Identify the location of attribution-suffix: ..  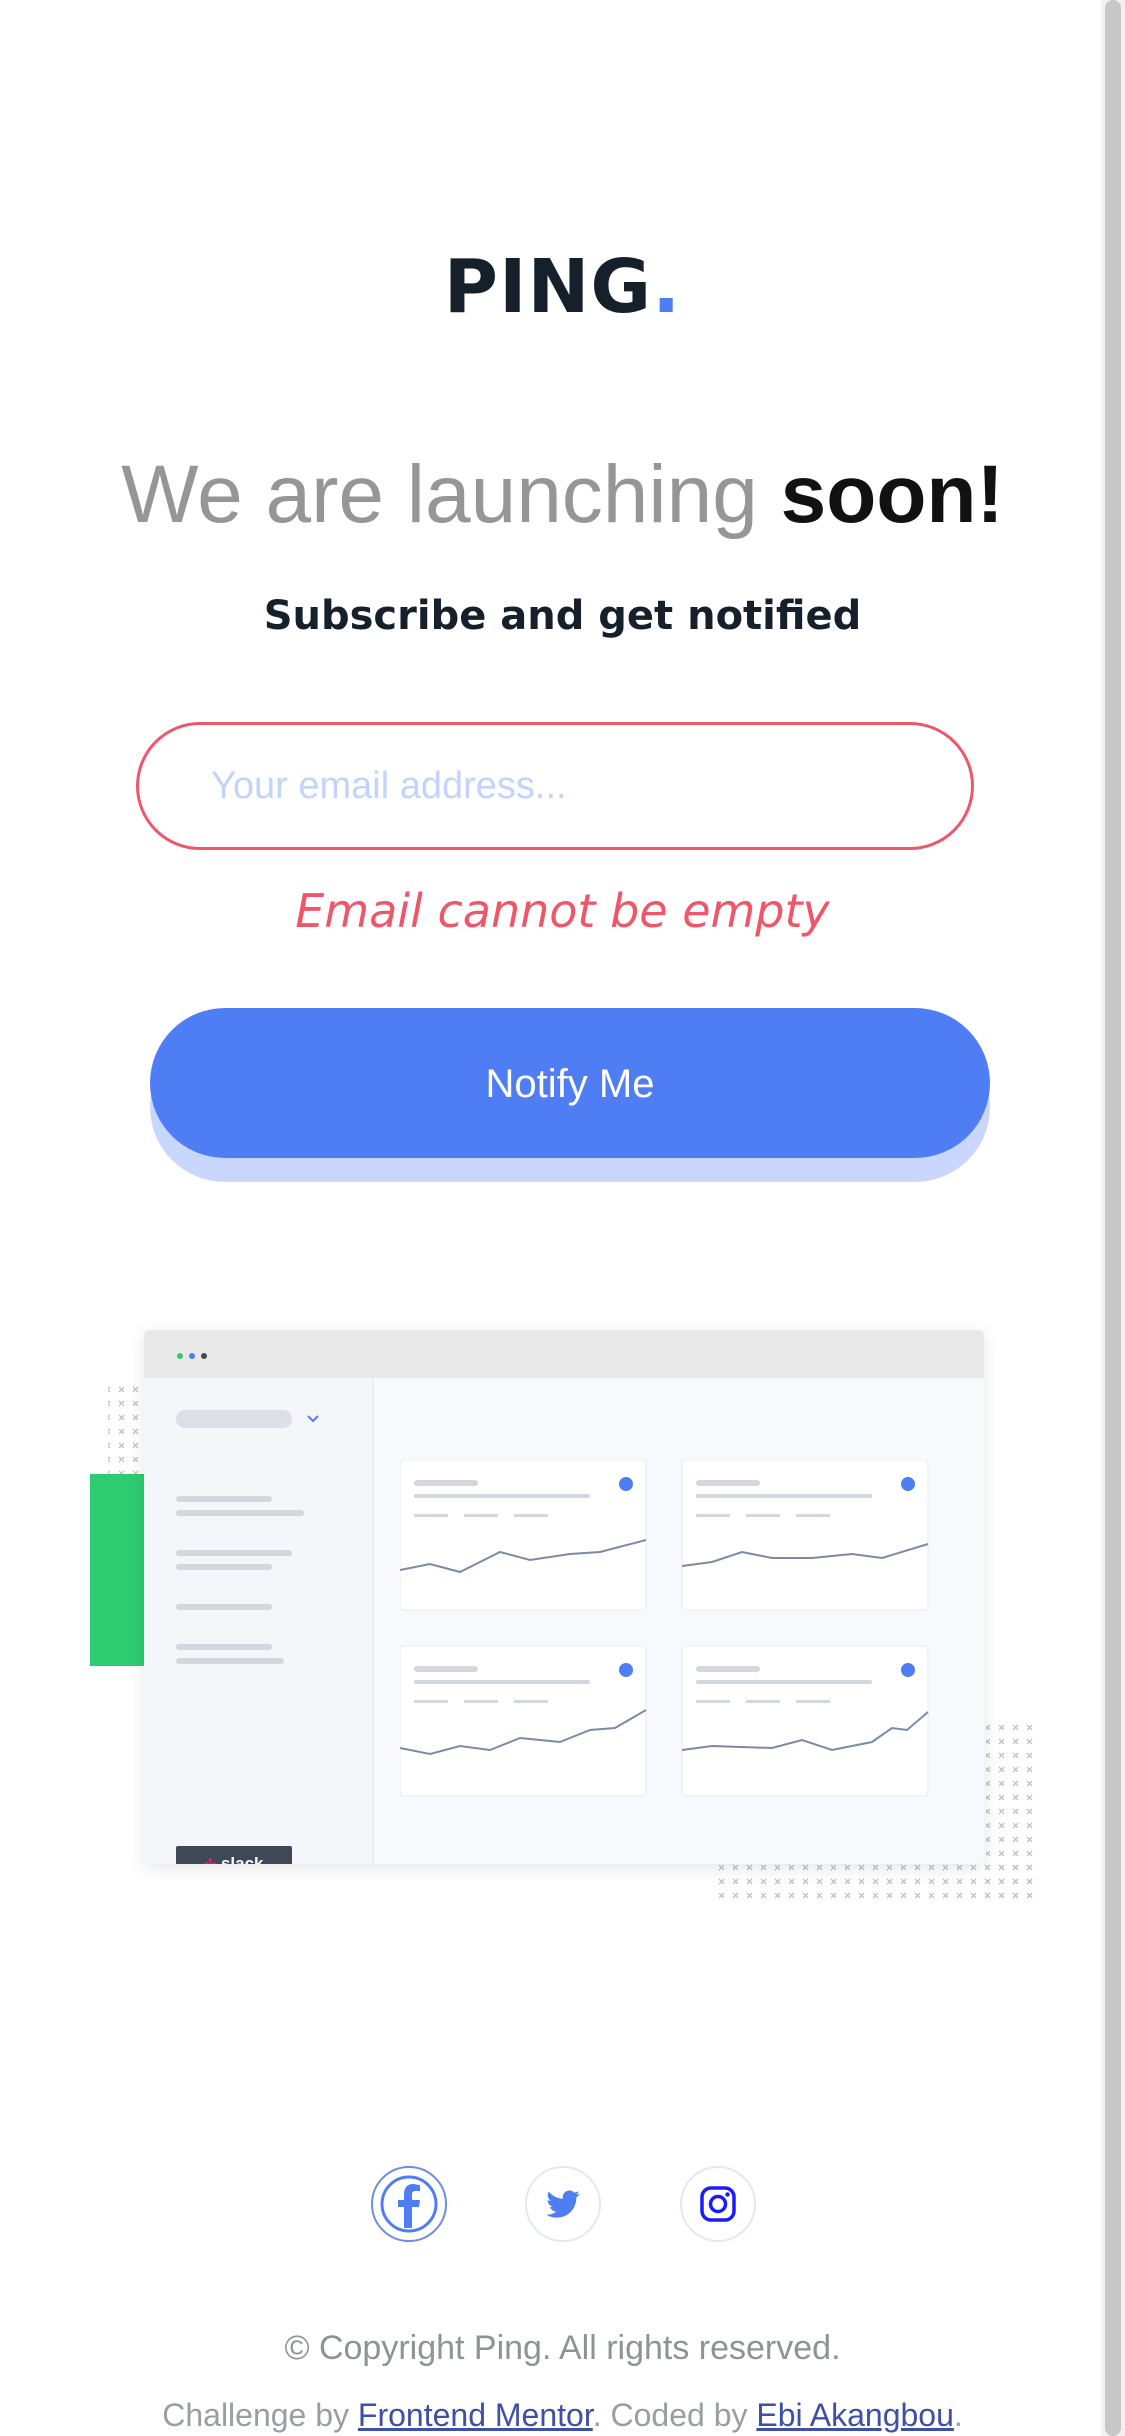
(958, 2415).